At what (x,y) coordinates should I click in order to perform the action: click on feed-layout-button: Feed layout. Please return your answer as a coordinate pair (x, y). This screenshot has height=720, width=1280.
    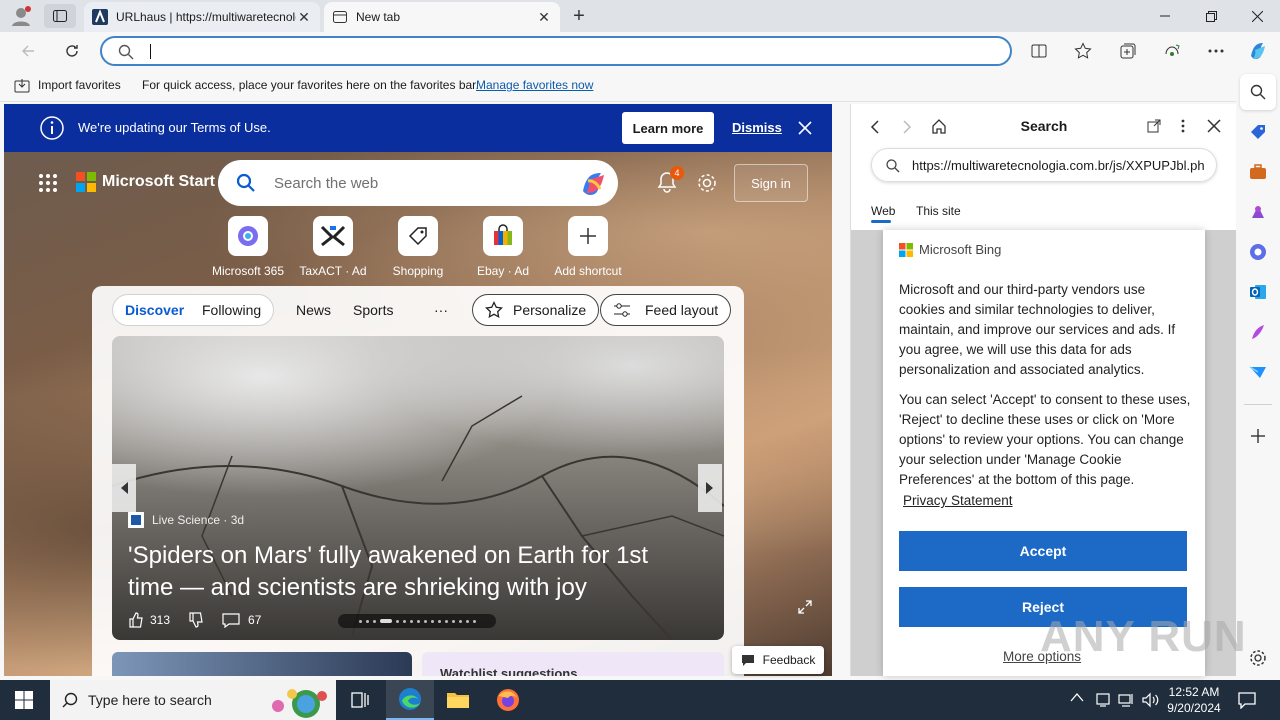
    Looking at the image, I should click on (666, 310).